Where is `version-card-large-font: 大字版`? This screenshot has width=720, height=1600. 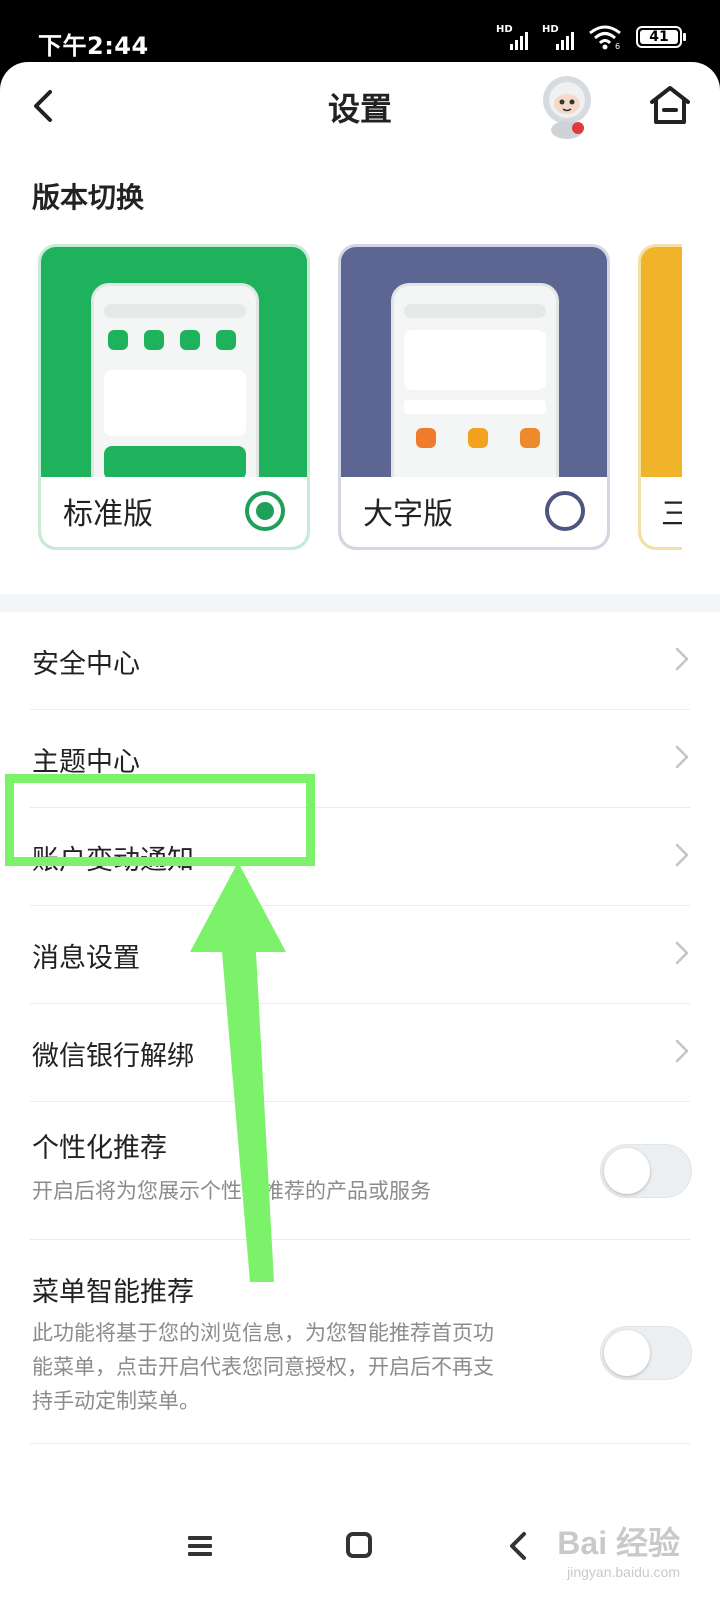
version-card-large-font: 大字版 is located at coordinates (474, 397).